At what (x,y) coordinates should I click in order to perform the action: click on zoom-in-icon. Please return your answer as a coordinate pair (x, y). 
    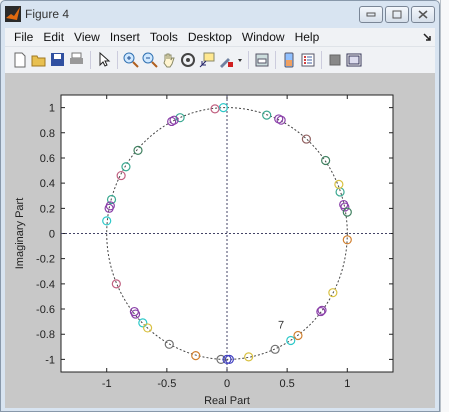
    Looking at the image, I should click on (131, 60).